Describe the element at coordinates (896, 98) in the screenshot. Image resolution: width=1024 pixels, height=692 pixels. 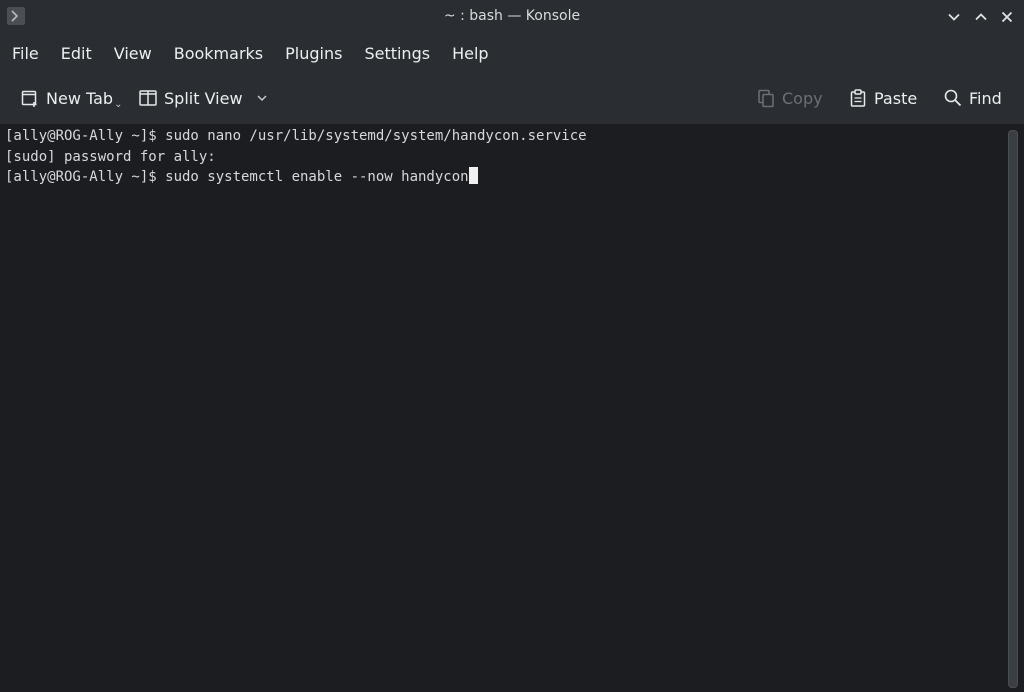
I see `paste-label: Paste` at that location.